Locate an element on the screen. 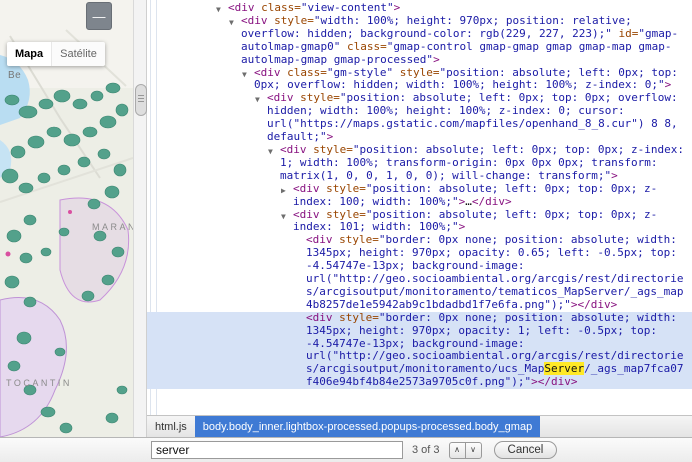 The width and height of the screenshot is (692, 462). map-place-label-belem: Be is located at coordinates (15, 75).